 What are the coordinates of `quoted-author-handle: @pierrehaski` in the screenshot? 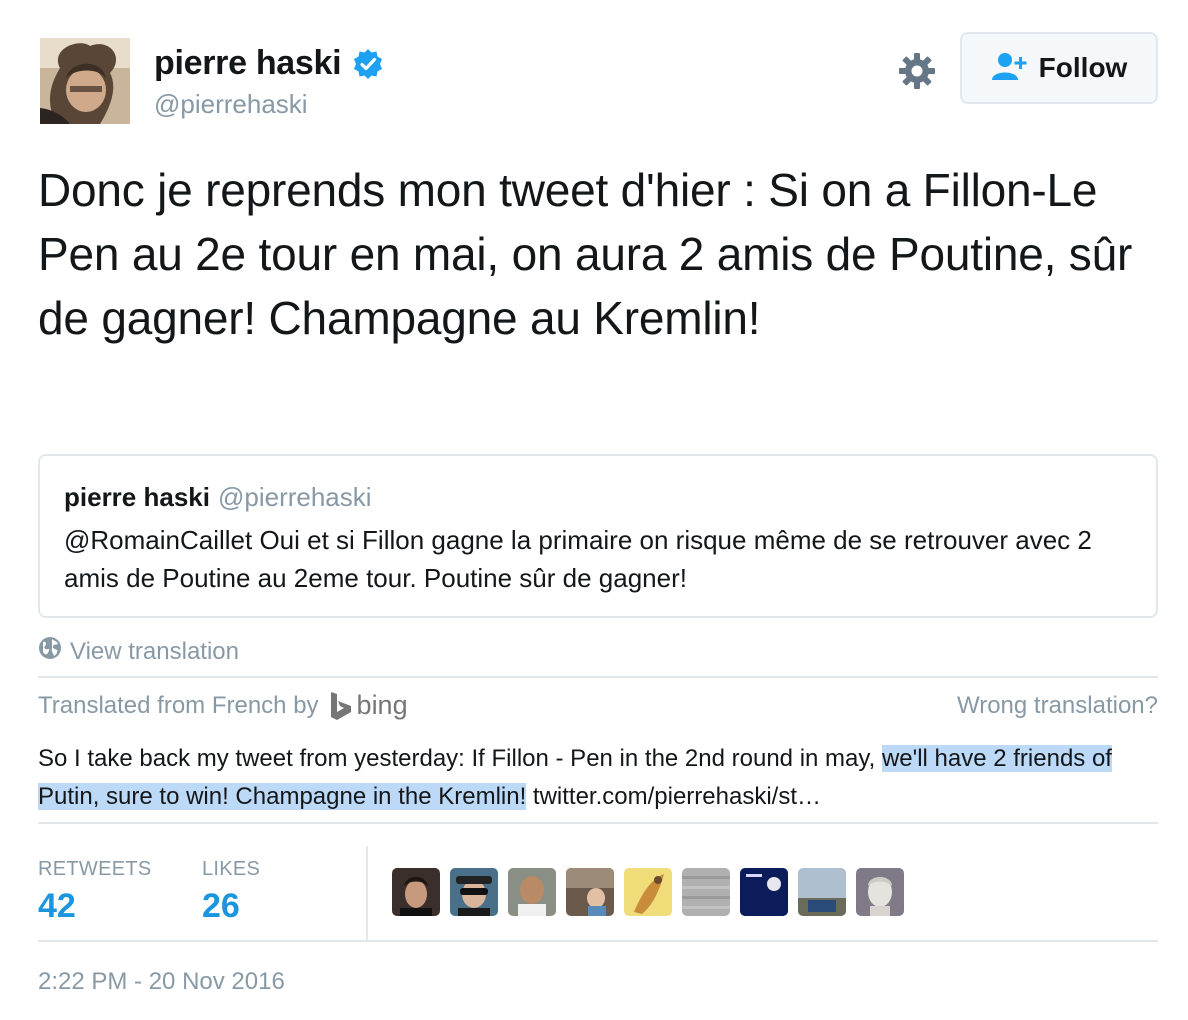 It's located at (294, 497).